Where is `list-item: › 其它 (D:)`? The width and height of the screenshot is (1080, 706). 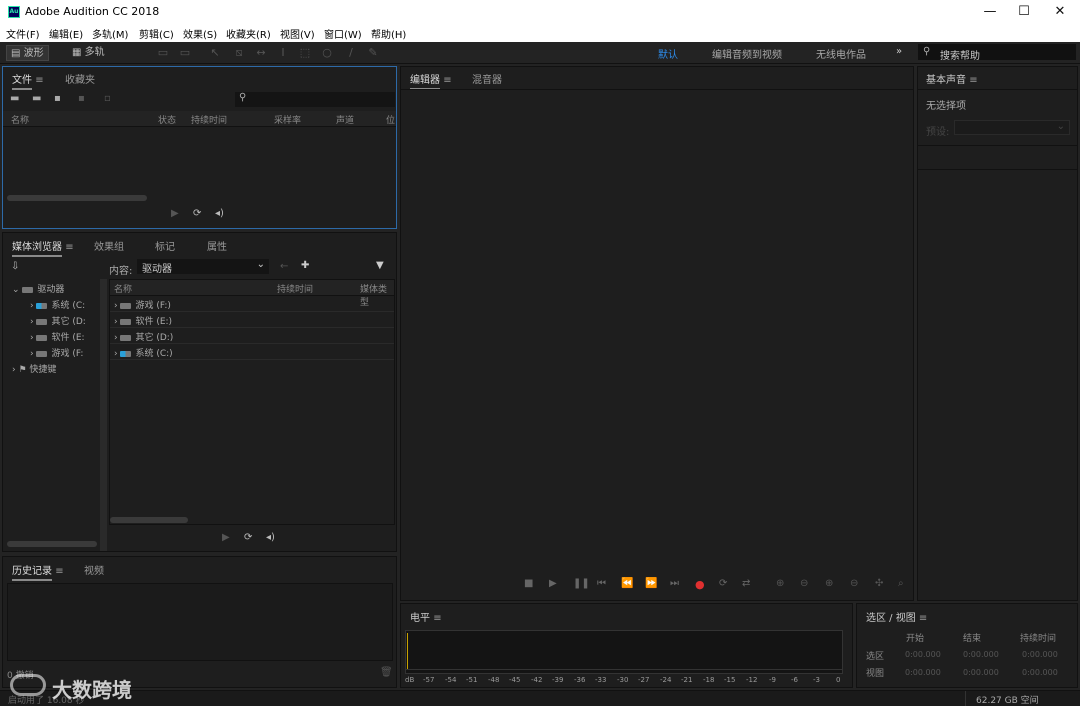 list-item: › 其它 (D:) is located at coordinates (252, 336).